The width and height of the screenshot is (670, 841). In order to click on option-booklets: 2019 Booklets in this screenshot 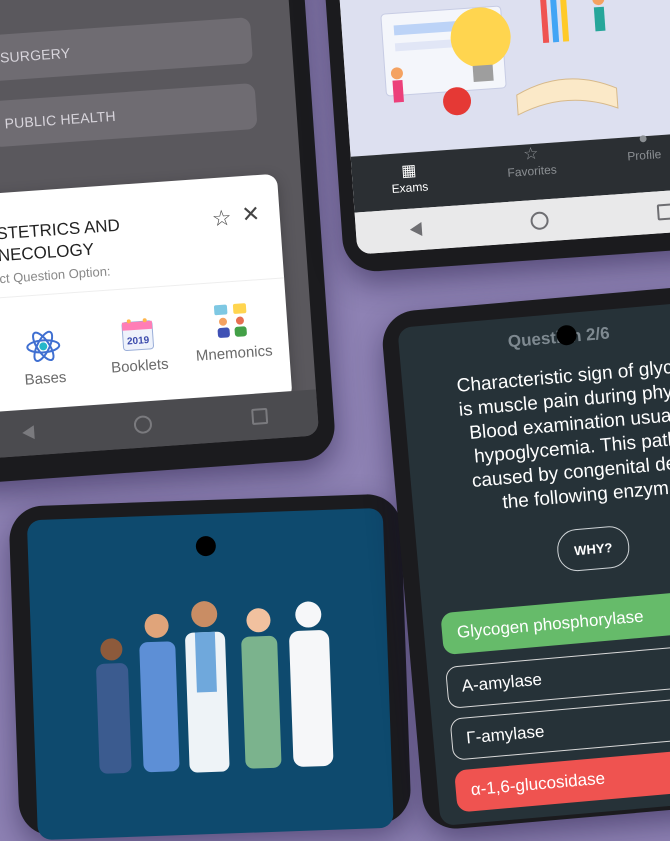, I will do `click(138, 344)`.